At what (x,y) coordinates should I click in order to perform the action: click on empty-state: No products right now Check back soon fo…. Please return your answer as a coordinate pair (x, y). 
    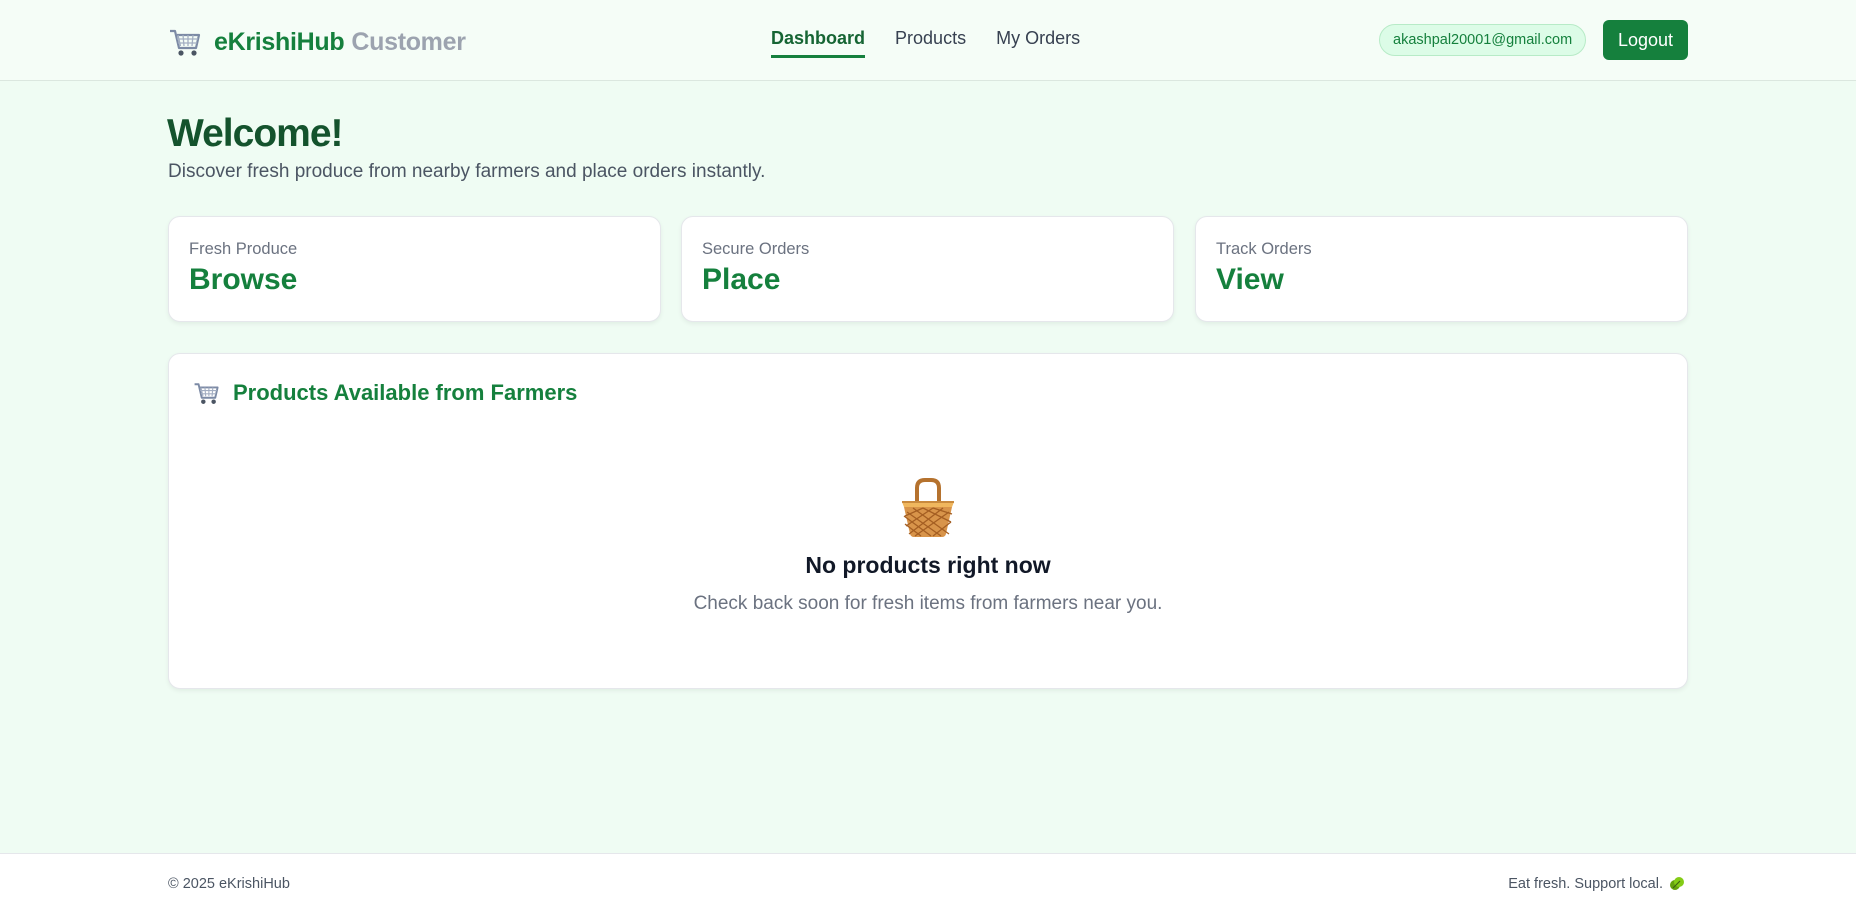
    Looking at the image, I should click on (928, 545).